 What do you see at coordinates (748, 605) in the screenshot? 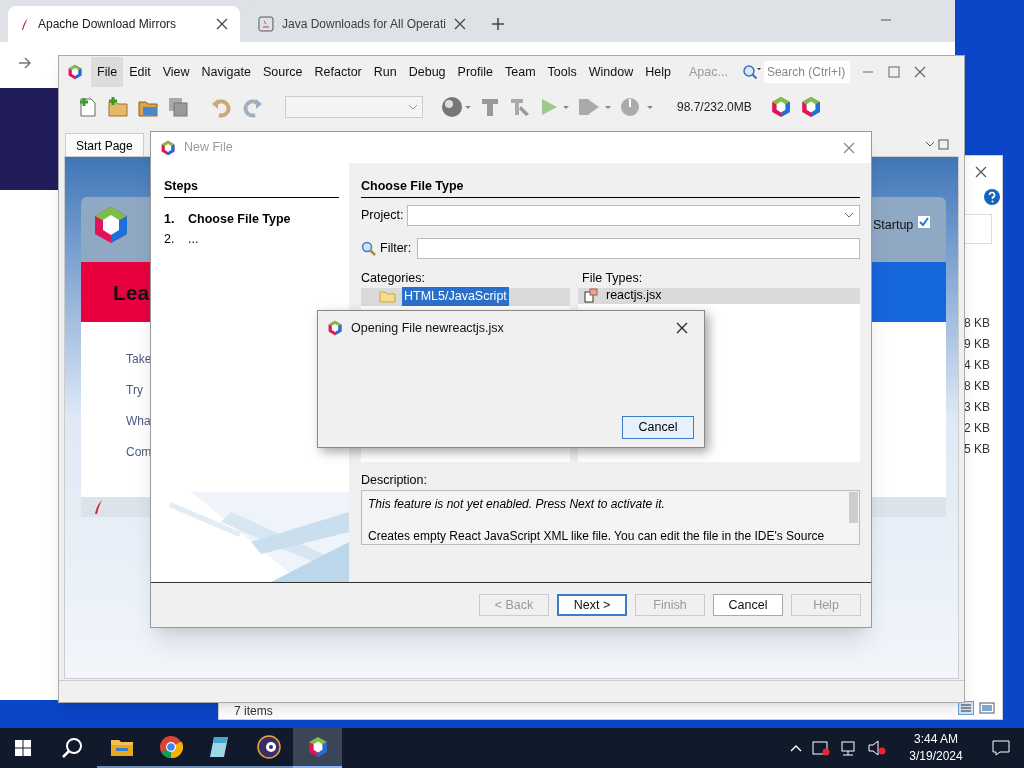
I see `wizard-button: Cancel` at bounding box center [748, 605].